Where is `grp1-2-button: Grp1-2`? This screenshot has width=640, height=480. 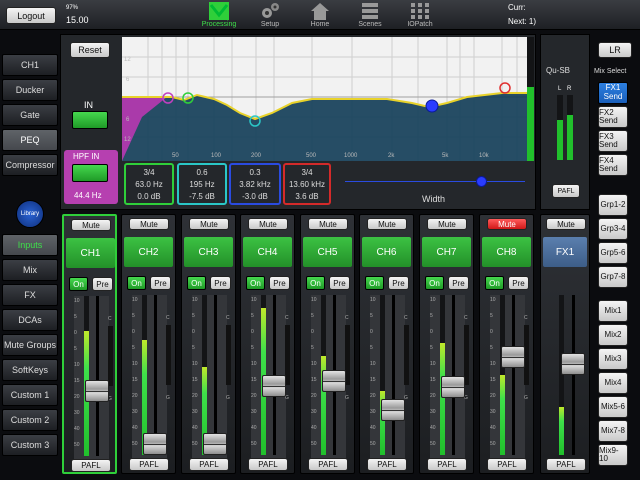 grp1-2-button: Grp1-2 is located at coordinates (613, 205).